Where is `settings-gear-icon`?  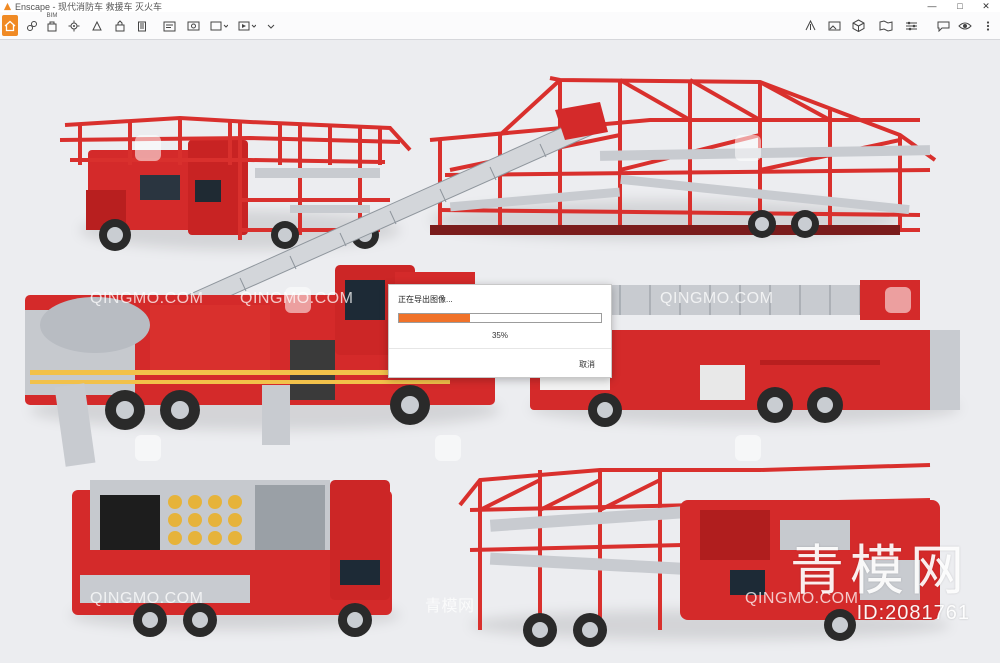
settings-gear-icon is located at coordinates (74, 25).